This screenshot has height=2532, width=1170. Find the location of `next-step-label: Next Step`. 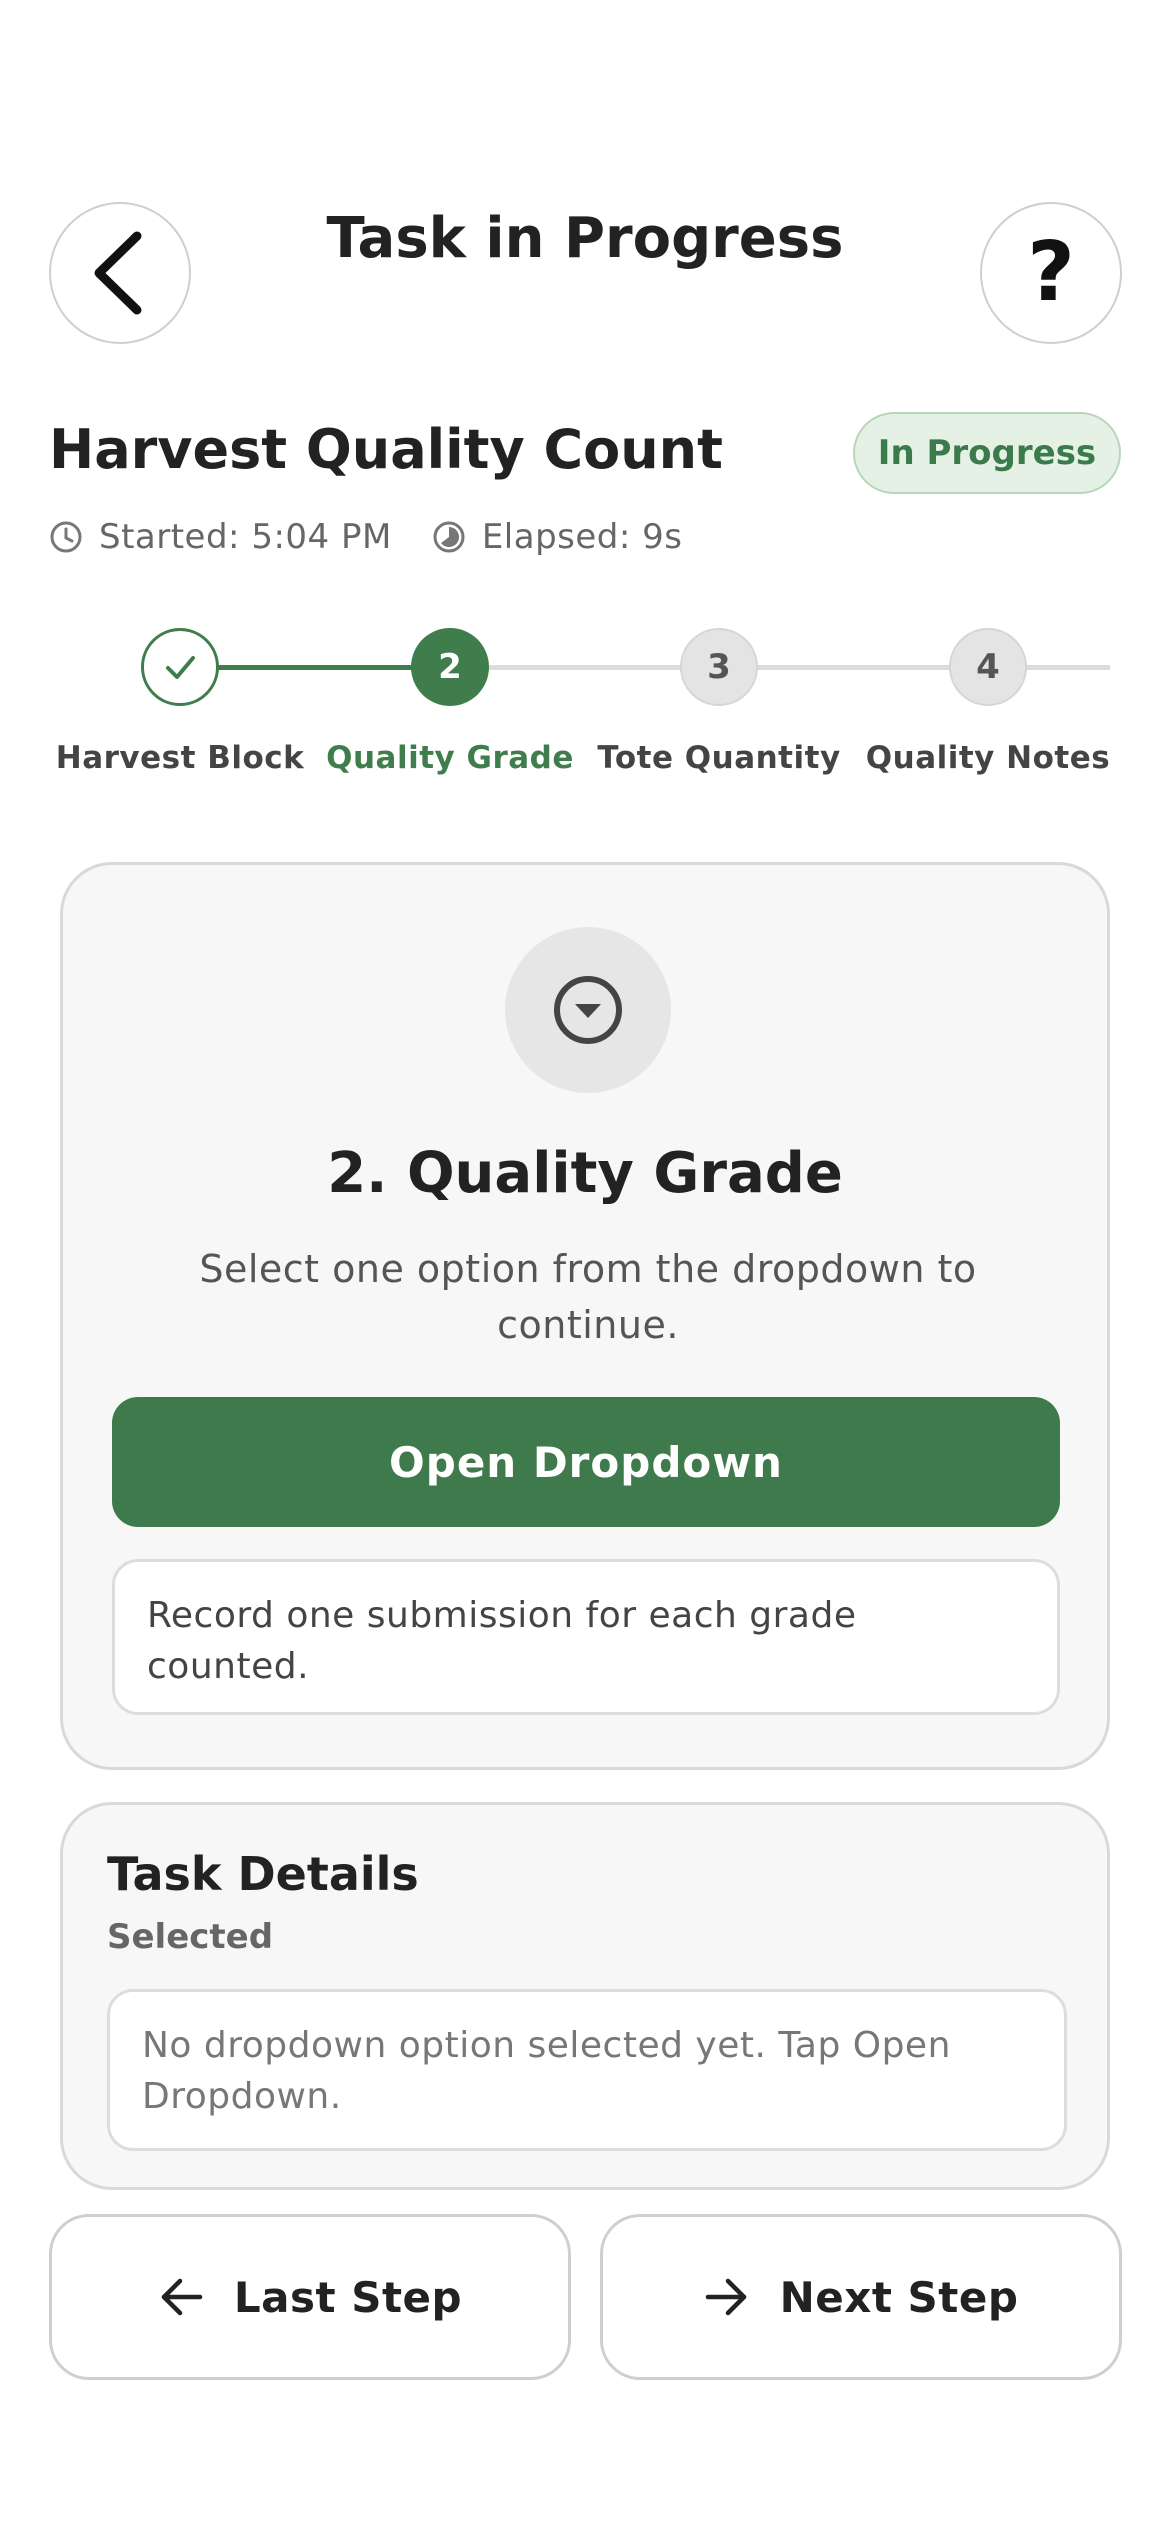

next-step-label: Next Step is located at coordinates (899, 2297).